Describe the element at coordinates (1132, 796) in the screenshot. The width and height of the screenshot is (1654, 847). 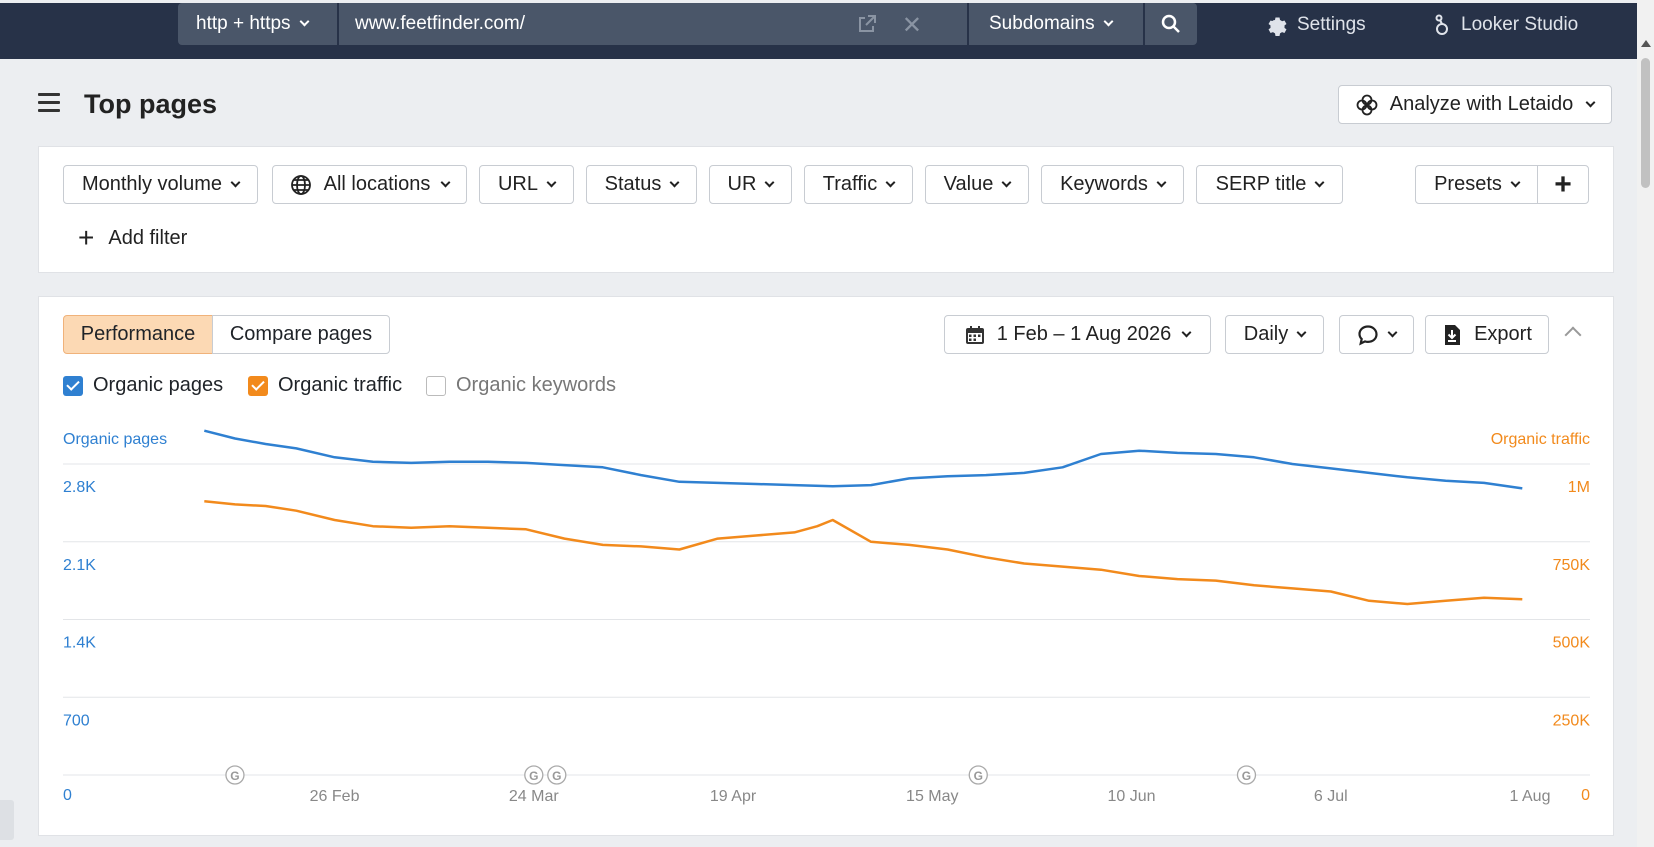
I see `x-tick-label: 10 Jun` at that location.